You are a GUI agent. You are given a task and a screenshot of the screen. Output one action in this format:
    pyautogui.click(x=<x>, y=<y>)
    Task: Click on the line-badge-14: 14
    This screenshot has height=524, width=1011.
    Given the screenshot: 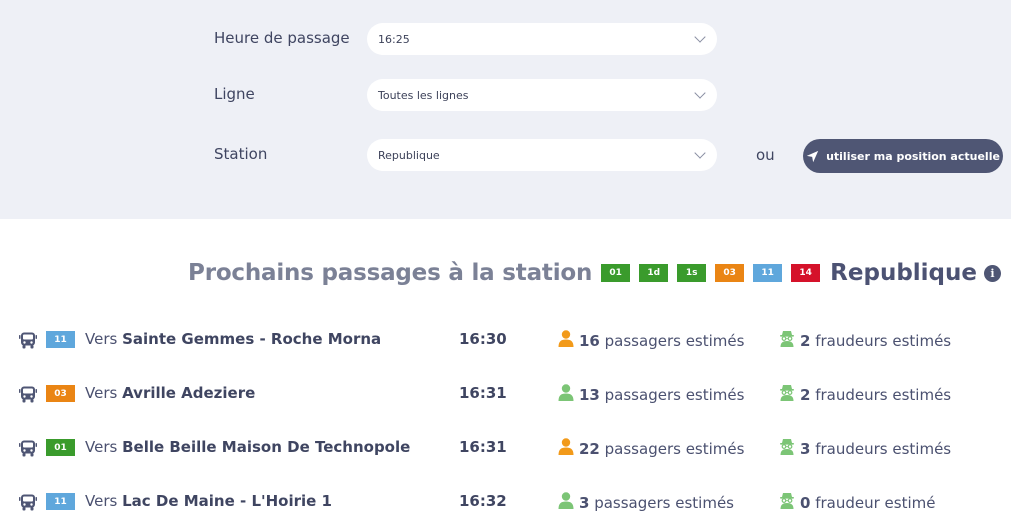 What is the action you would take?
    pyautogui.click(x=806, y=273)
    